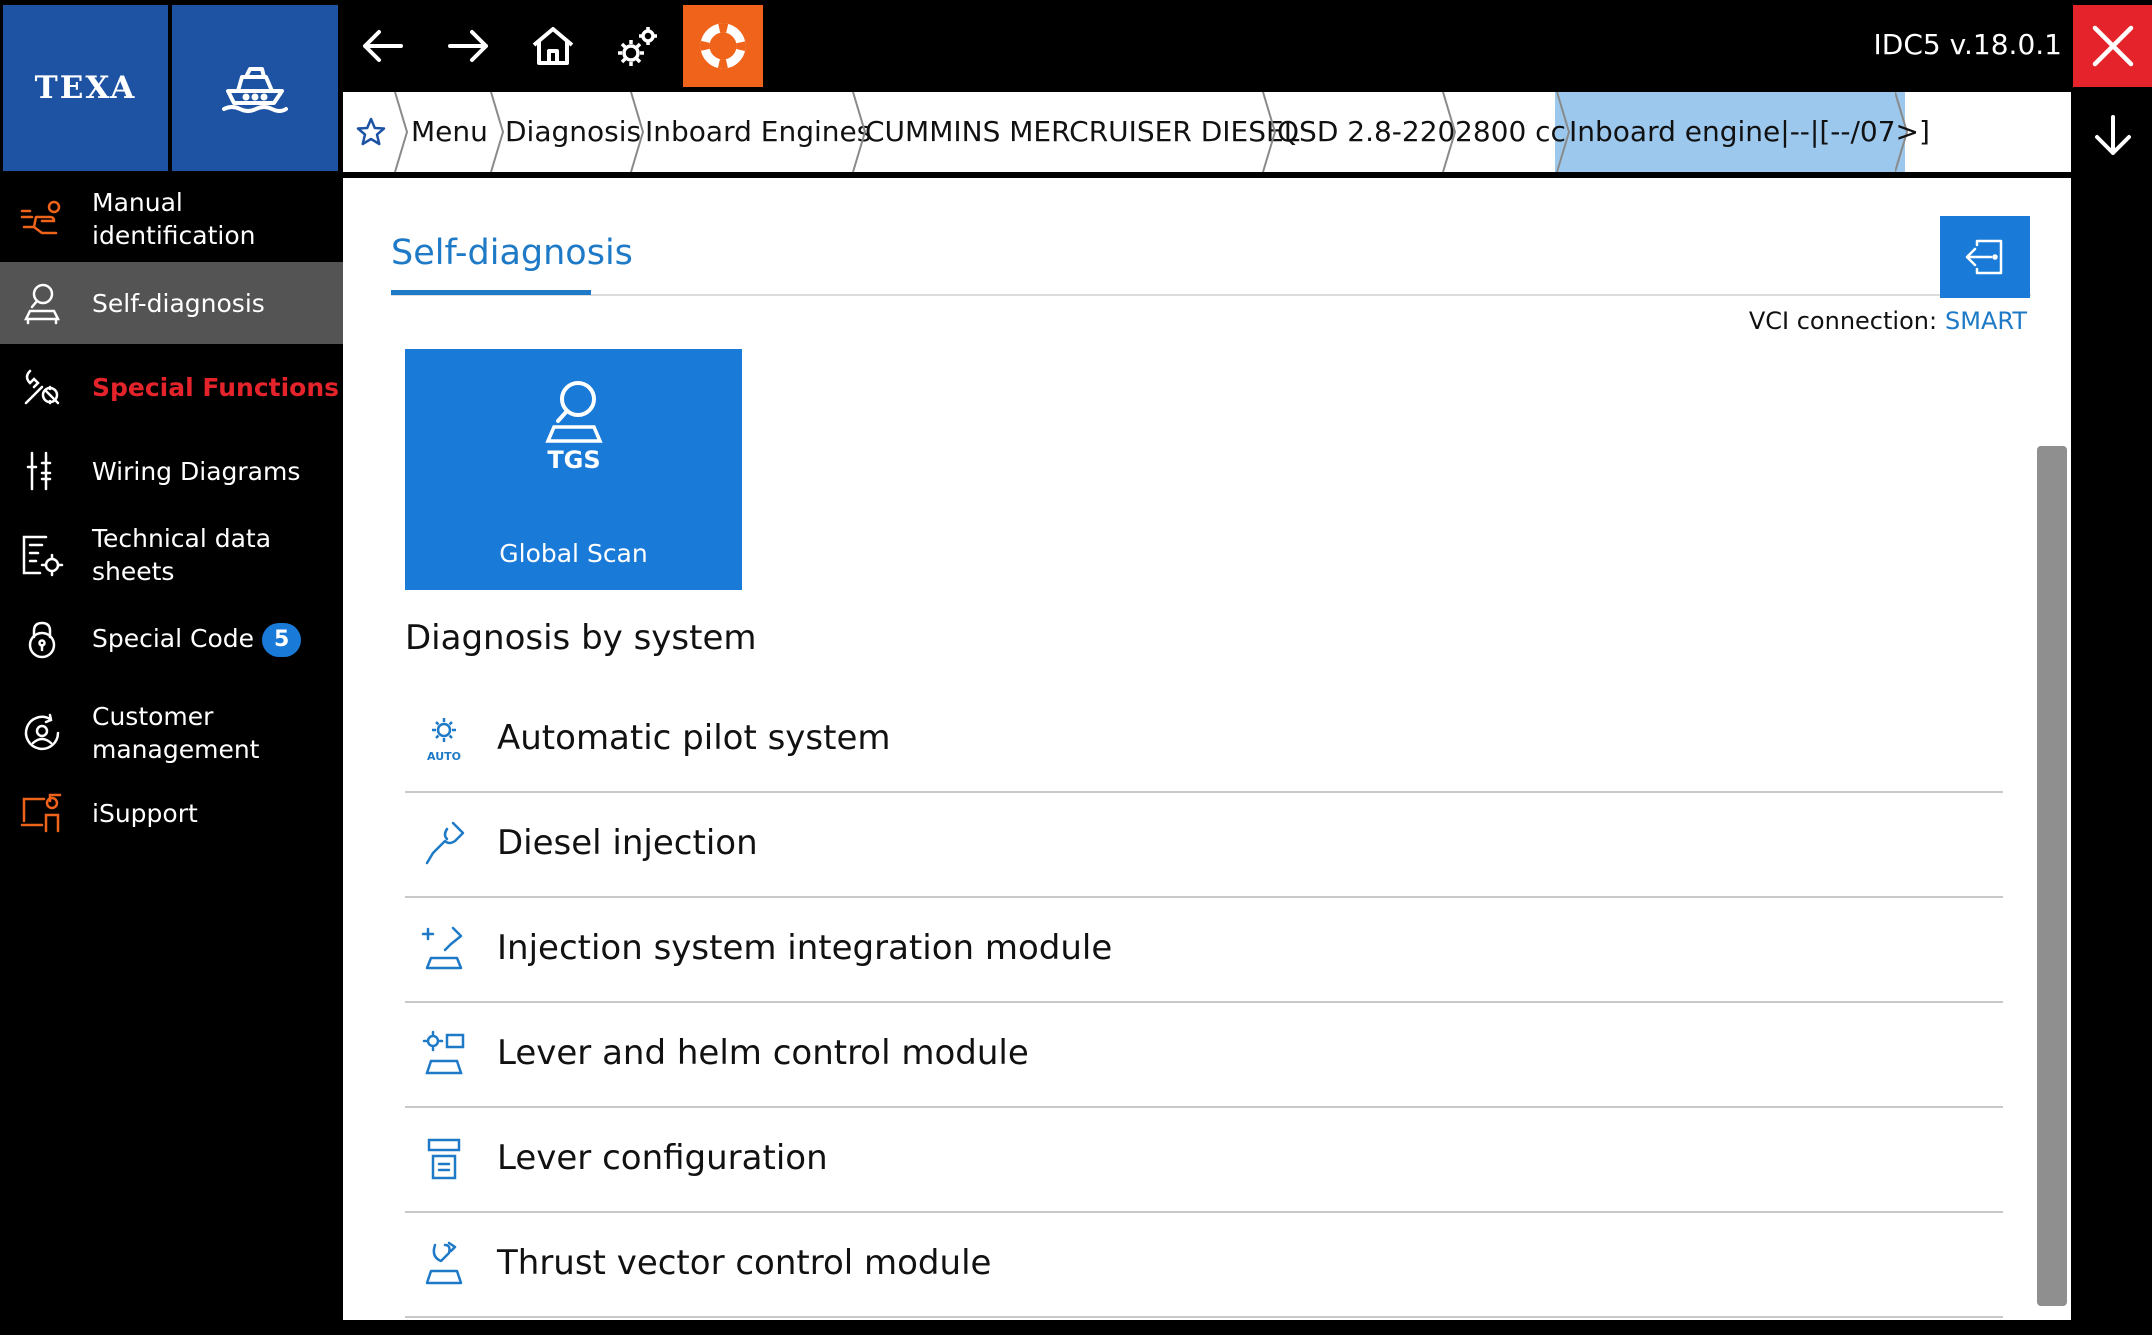 This screenshot has width=2152, height=1335. Describe the element at coordinates (694, 738) in the screenshot. I see `list-item-label: Automatic pilot system` at that location.